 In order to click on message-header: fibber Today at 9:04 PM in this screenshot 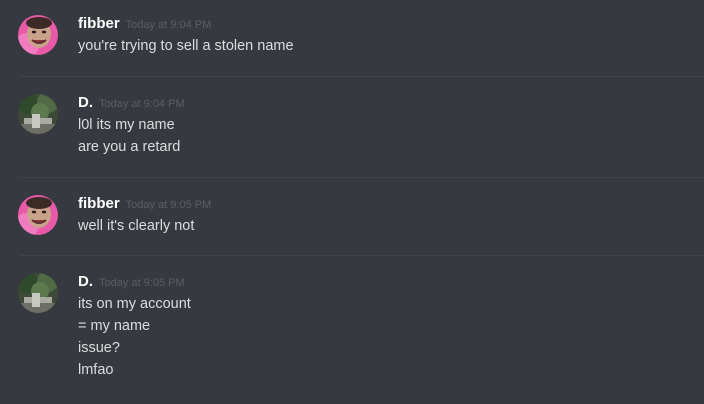, I will do `click(144, 24)`.